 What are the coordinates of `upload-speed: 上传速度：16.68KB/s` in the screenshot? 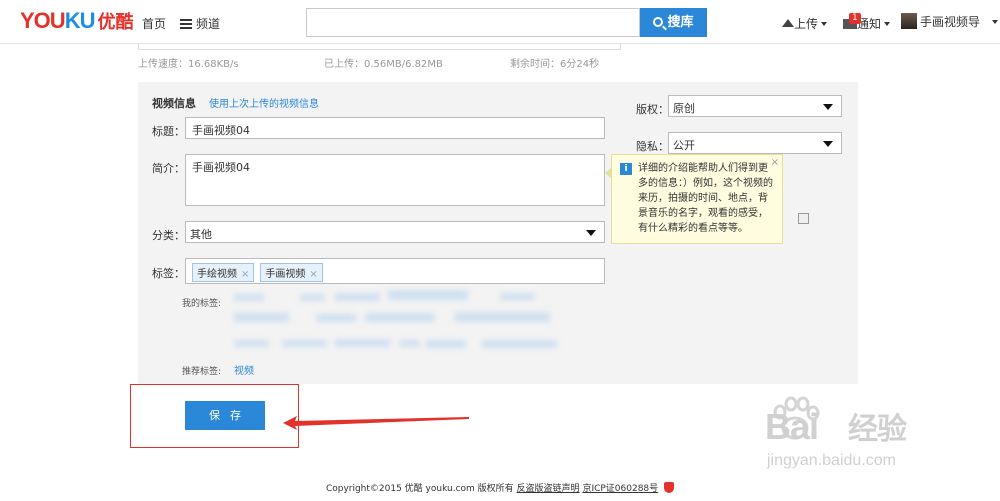 It's located at (188, 64).